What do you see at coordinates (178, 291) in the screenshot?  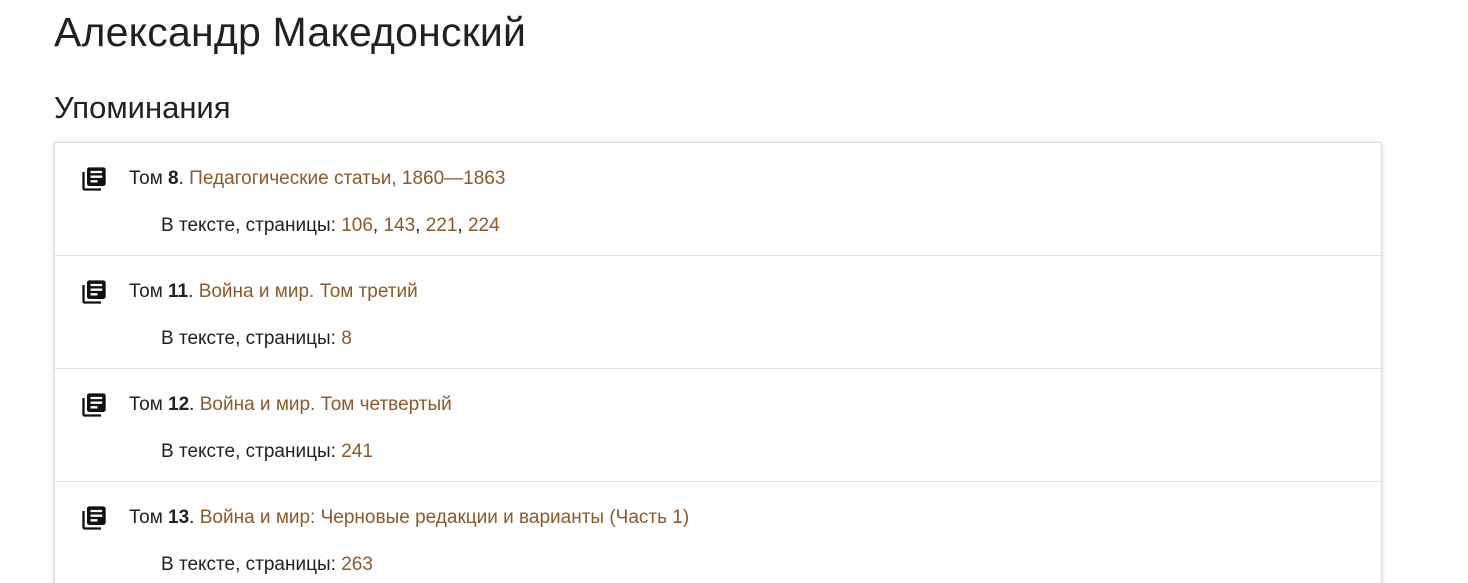 I see `volume-number: 11` at bounding box center [178, 291].